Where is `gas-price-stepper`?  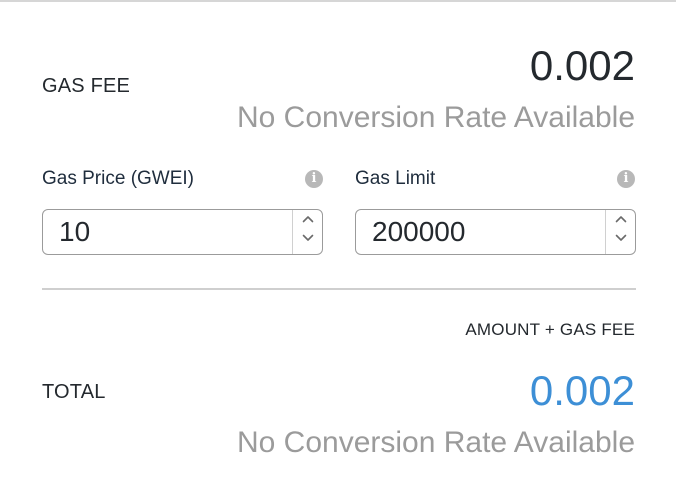
gas-price-stepper is located at coordinates (307, 232).